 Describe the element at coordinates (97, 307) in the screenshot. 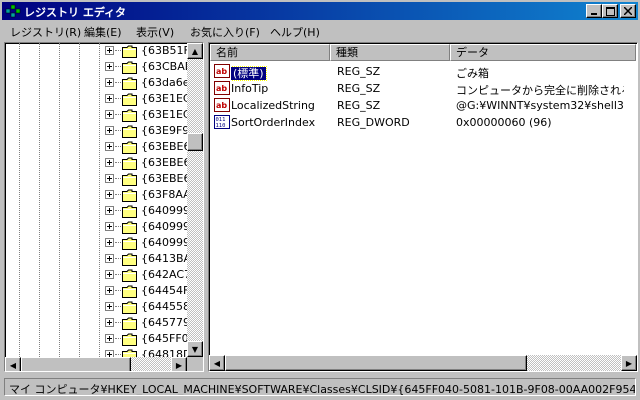

I see `tree-item: {6445586` at that location.